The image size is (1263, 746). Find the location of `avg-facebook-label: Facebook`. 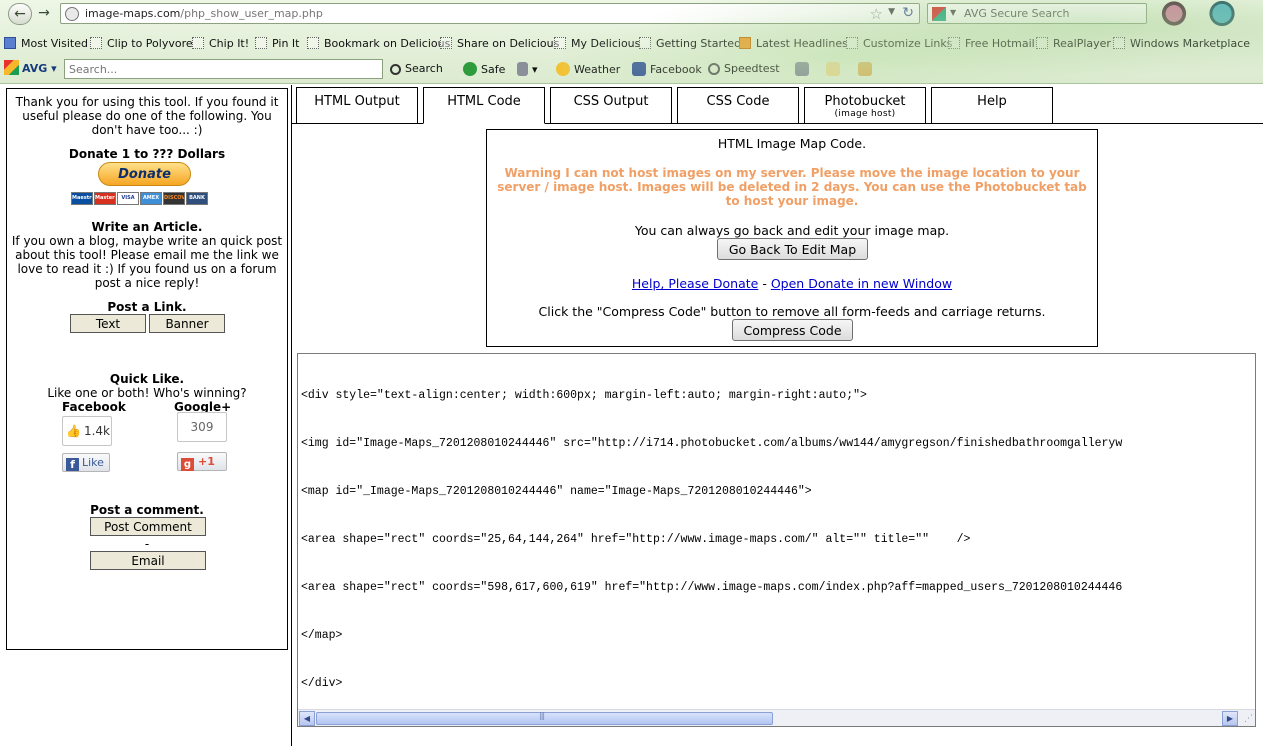

avg-facebook-label: Facebook is located at coordinates (676, 69).